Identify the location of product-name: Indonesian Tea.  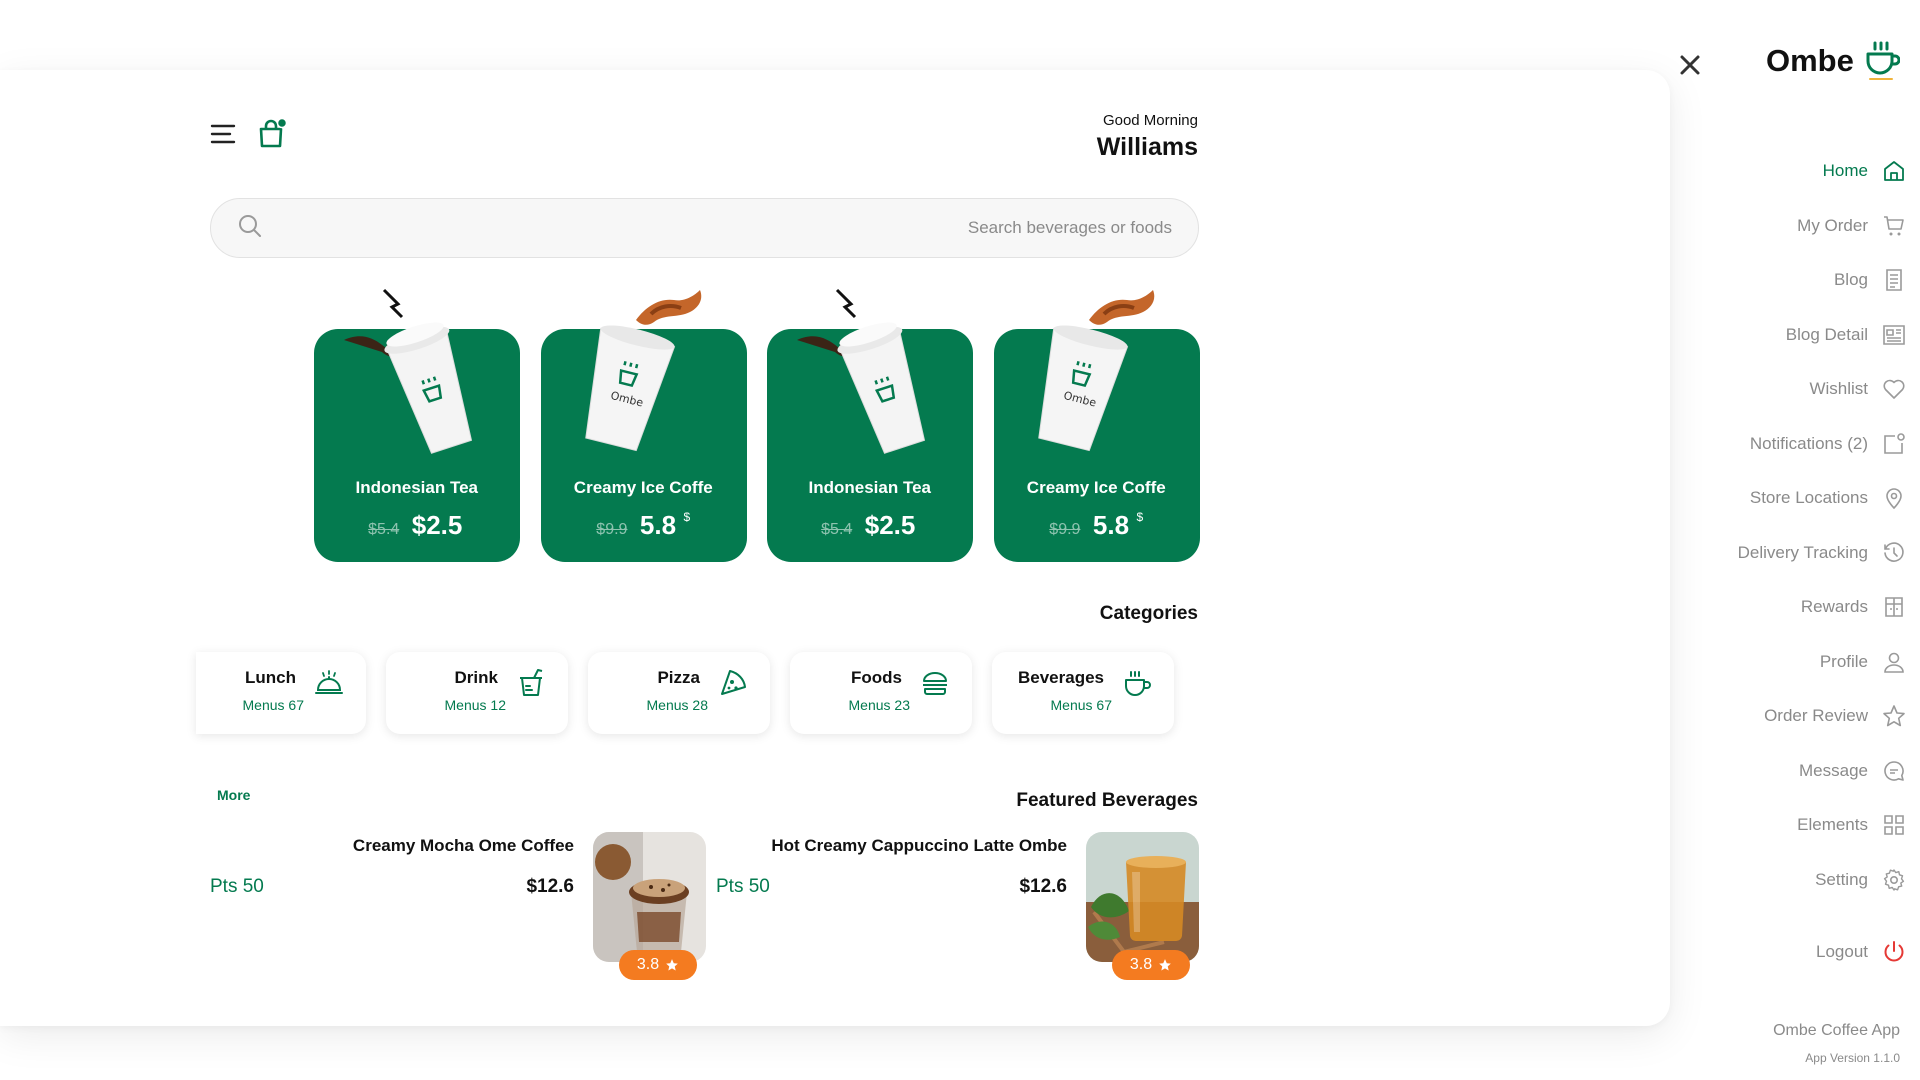
(417, 487).